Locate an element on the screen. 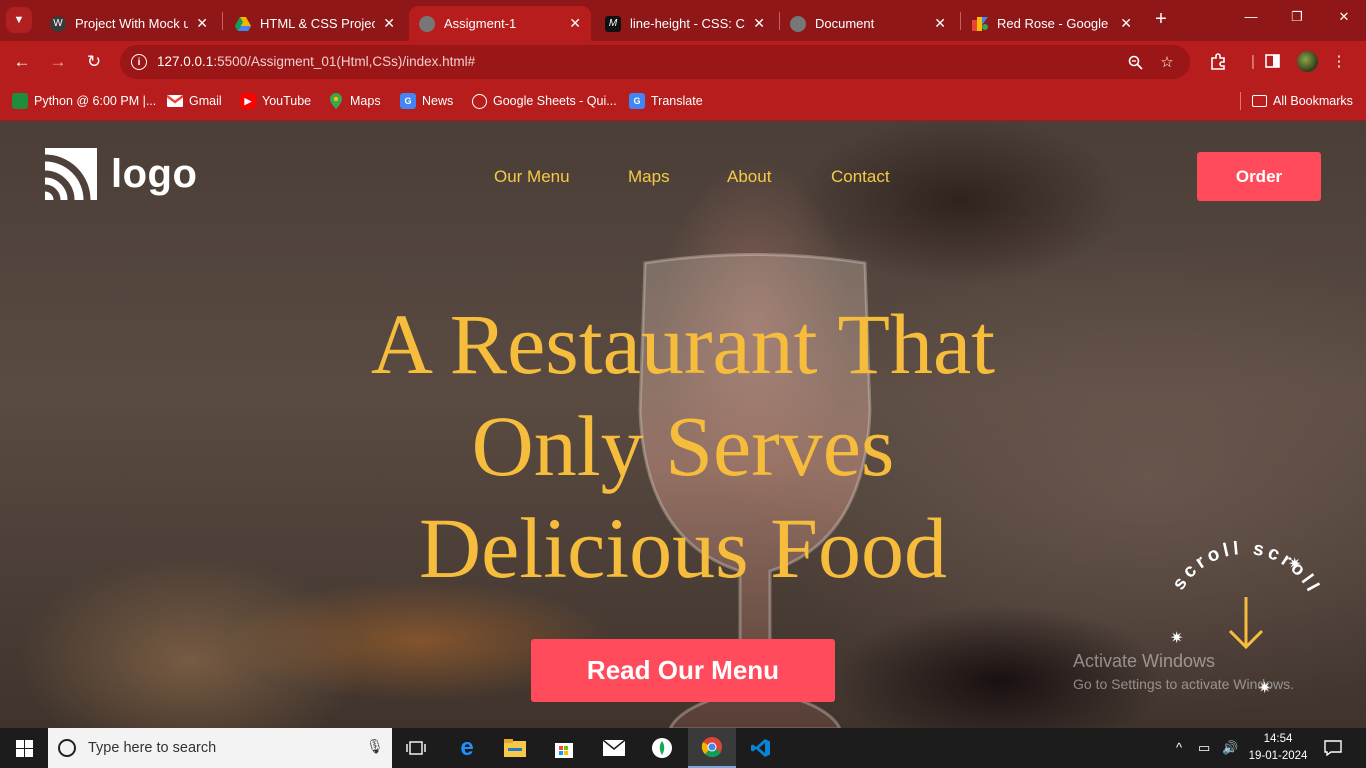 This screenshot has height=768, width=1366. system-clock: 14:54 19-01-2024 is located at coordinates (1278, 748).